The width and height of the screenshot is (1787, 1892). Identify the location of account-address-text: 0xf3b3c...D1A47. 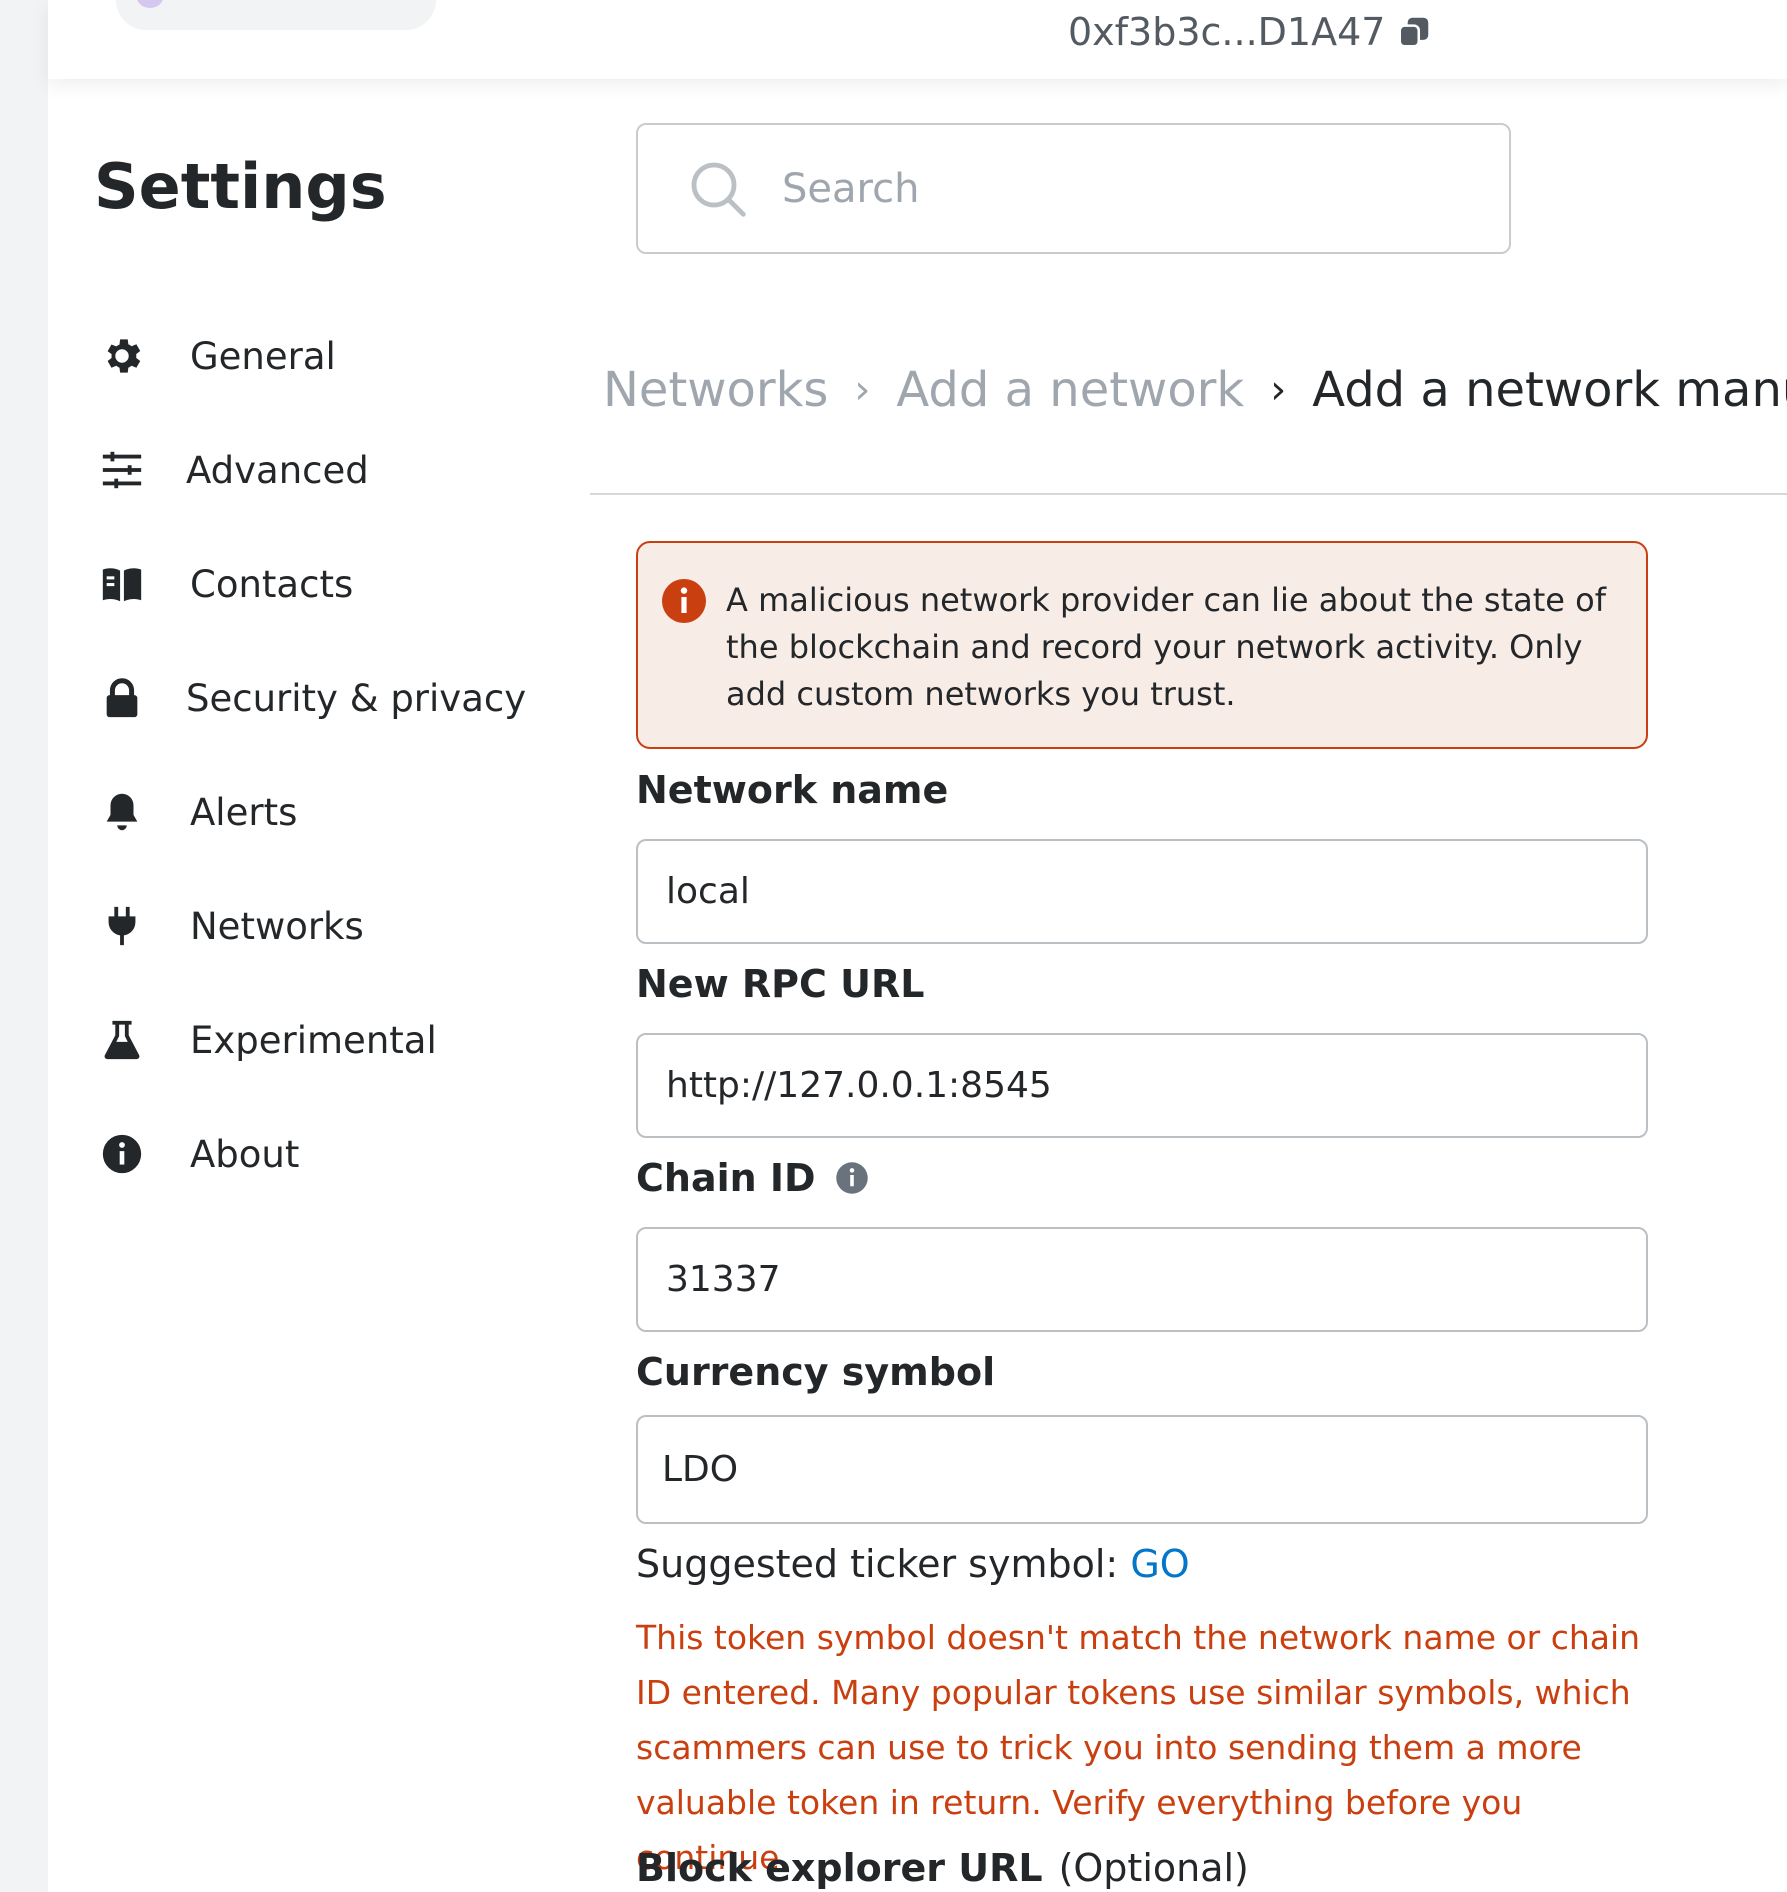
(1227, 32).